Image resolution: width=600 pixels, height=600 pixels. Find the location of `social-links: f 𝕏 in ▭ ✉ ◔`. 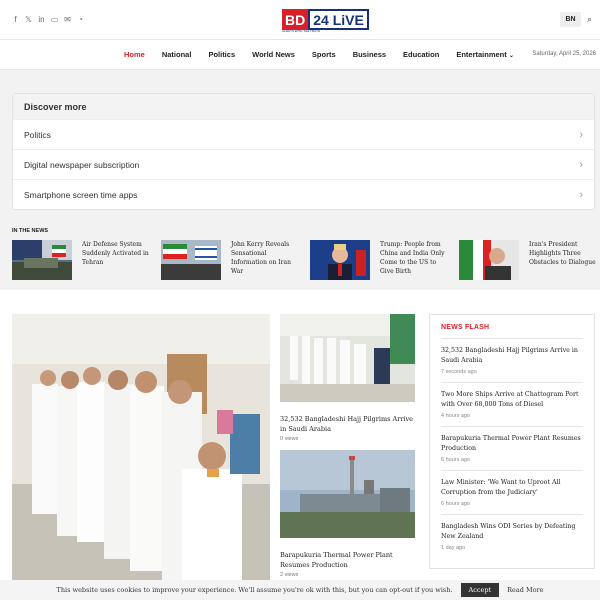

social-links: f 𝕏 in ▭ ✉ ◔ is located at coordinates (48, 19).